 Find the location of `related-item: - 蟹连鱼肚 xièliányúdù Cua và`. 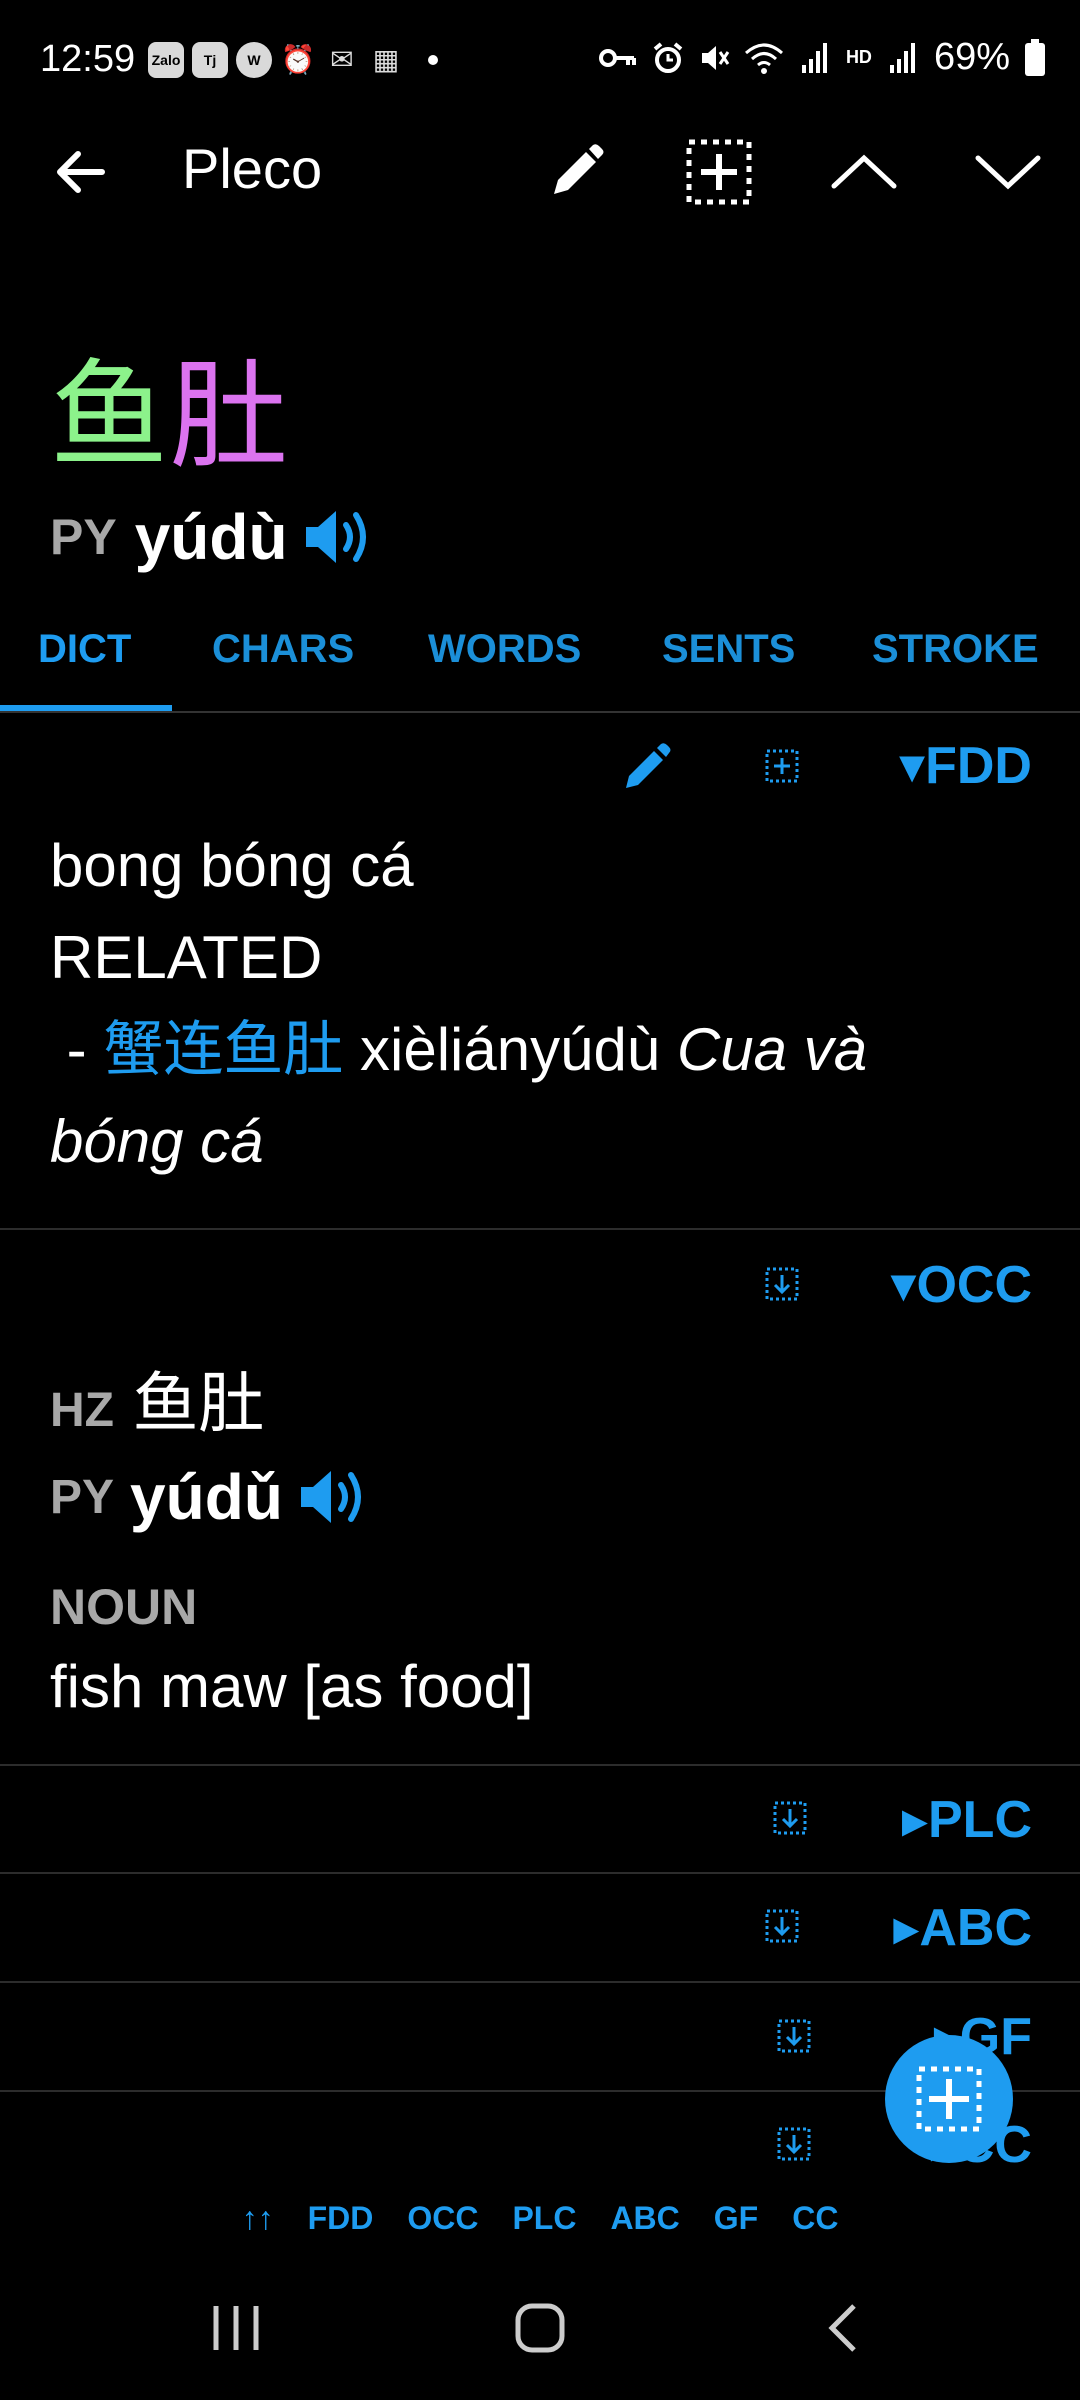

related-item: - 蟹连鱼肚 xièliányúdù Cua và is located at coordinates (545, 1050).